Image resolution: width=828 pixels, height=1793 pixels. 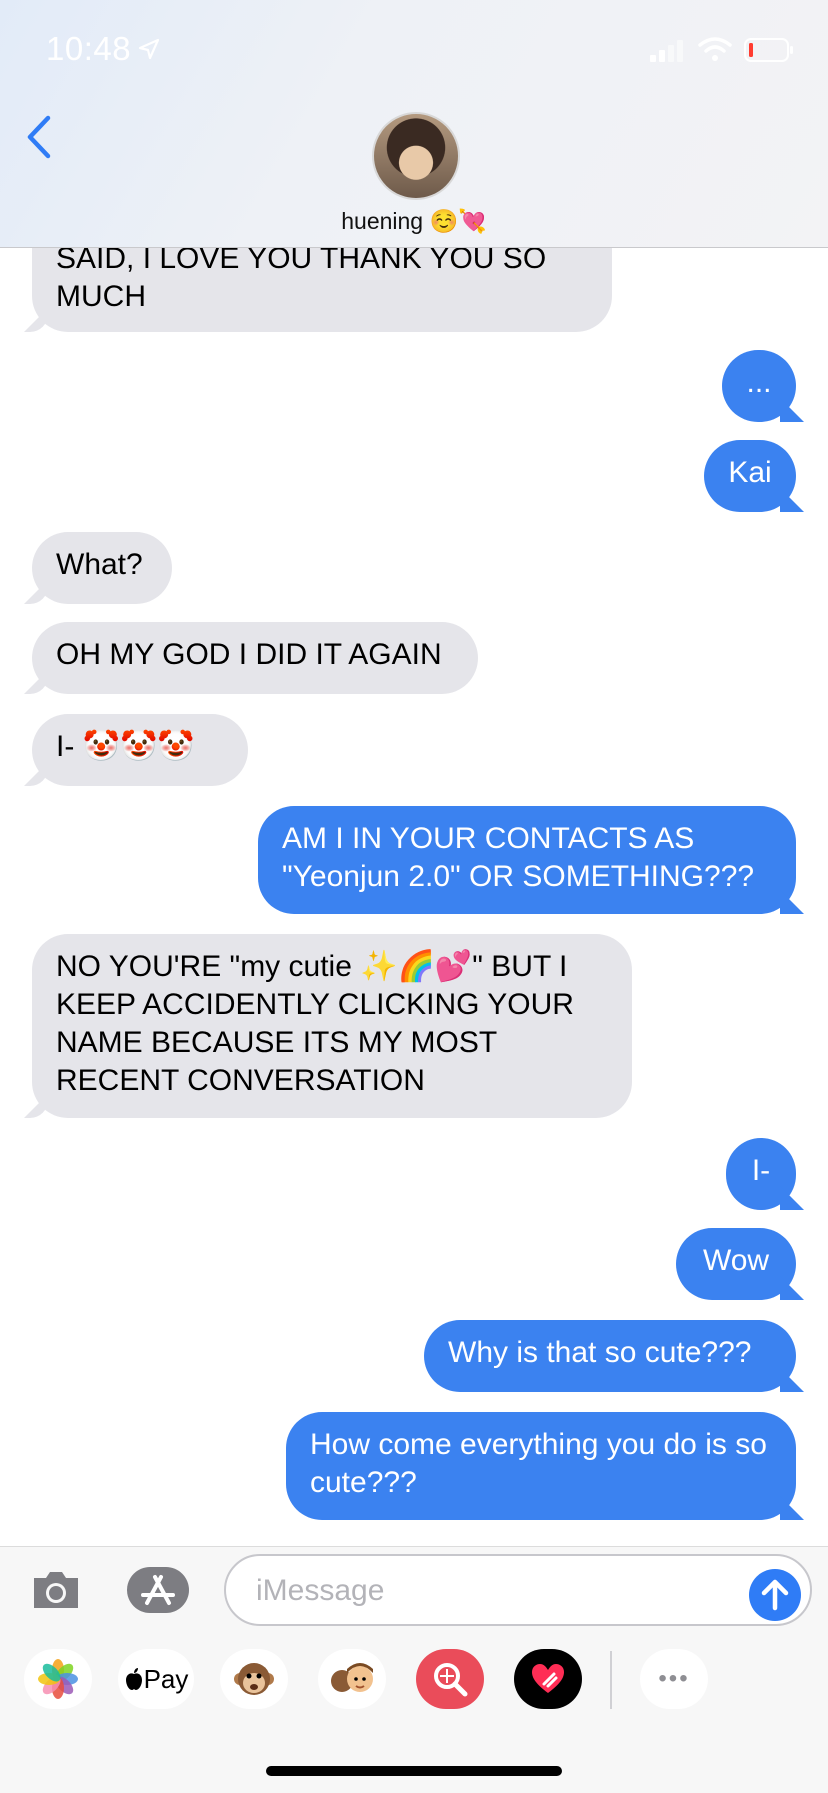 I want to click on camera-icon, so click(x=56, y=1590).